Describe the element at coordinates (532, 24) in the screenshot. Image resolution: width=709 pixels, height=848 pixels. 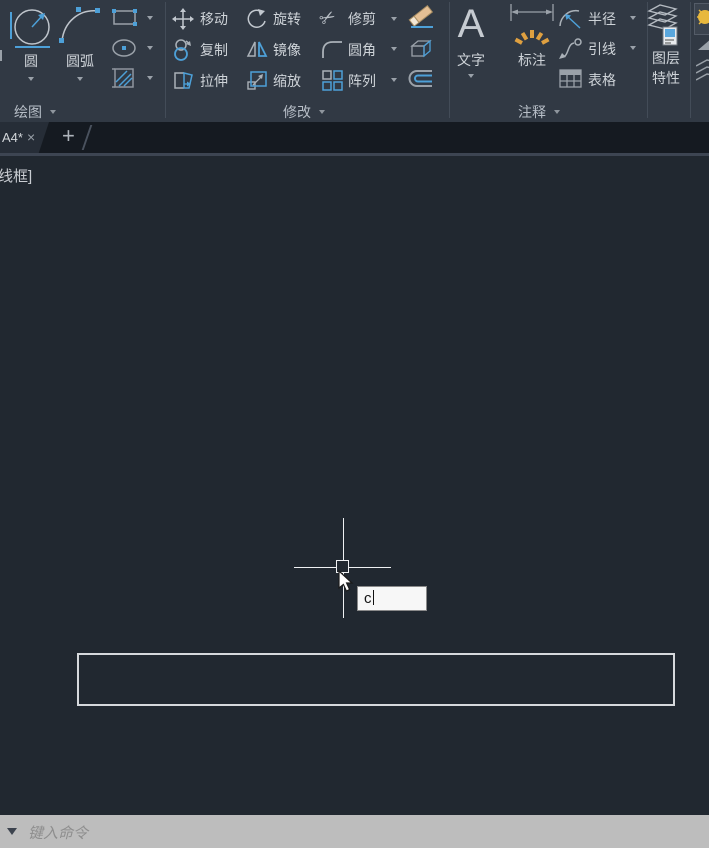
I see `dimension-icon` at that location.